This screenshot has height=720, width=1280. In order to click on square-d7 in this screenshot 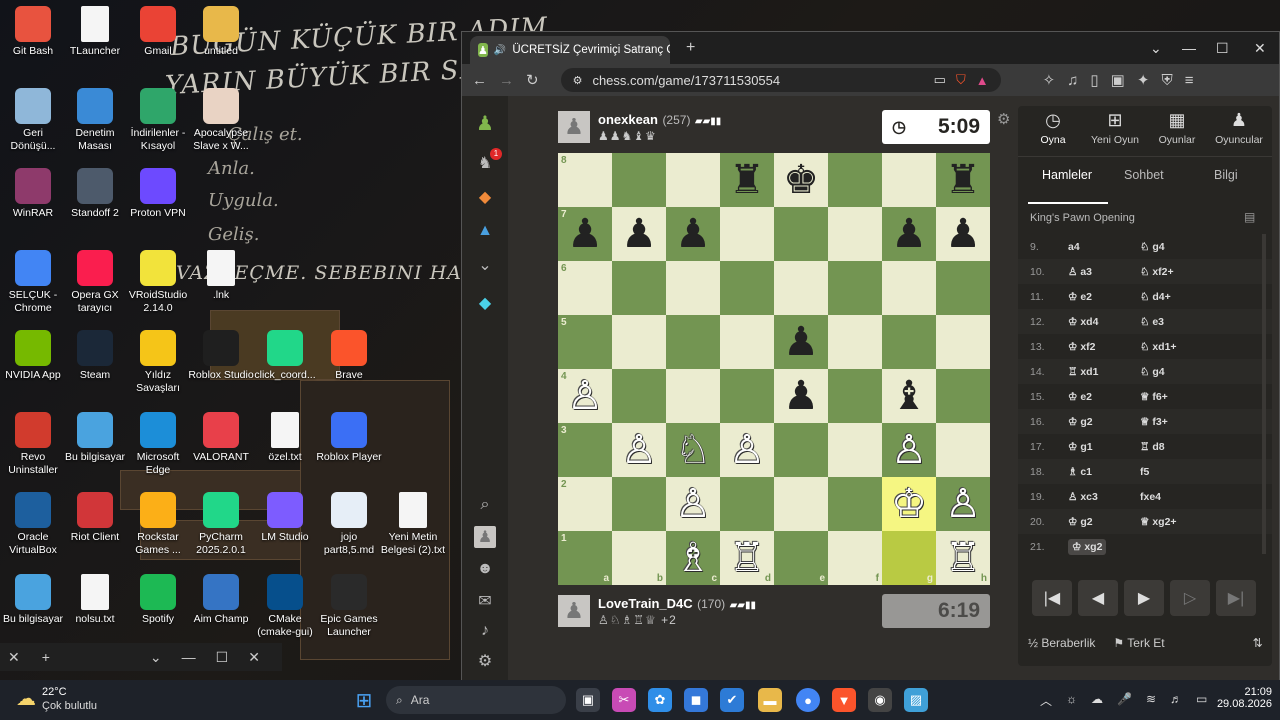, I will do `click(747, 234)`.